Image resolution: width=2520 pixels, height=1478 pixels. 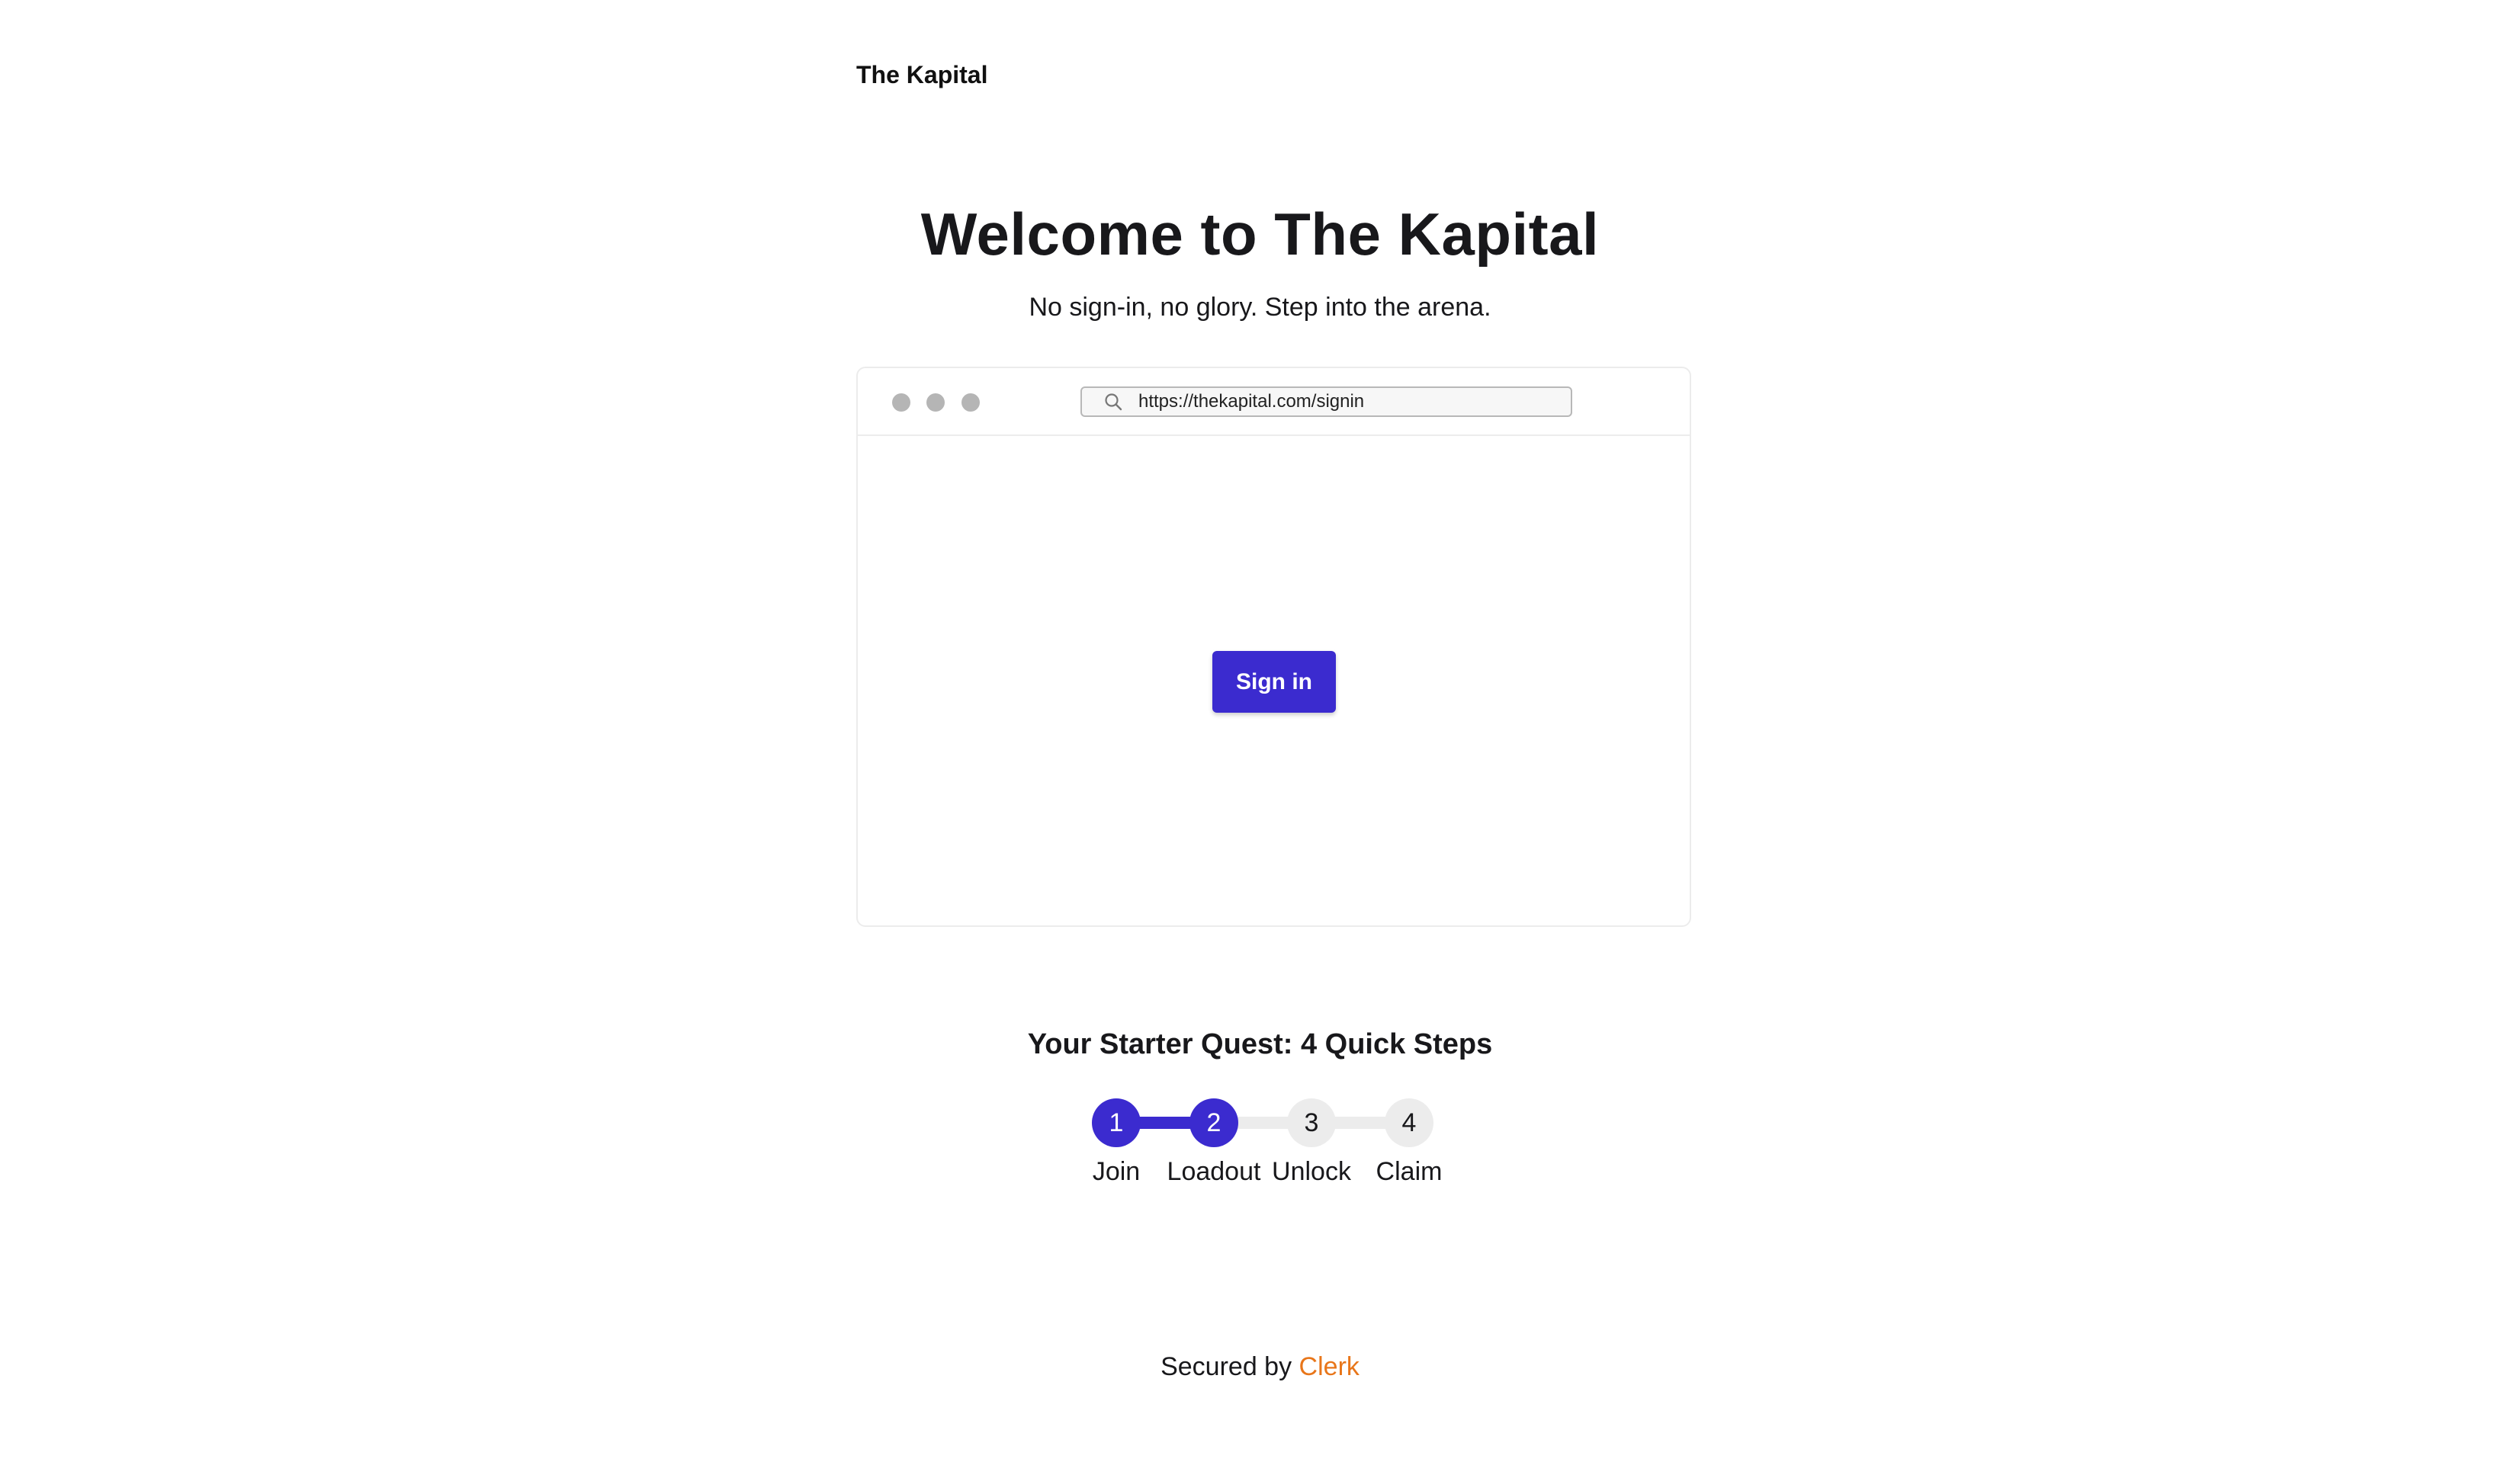 What do you see at coordinates (1311, 1171) in the screenshot?
I see `step-3-label: Unlock` at bounding box center [1311, 1171].